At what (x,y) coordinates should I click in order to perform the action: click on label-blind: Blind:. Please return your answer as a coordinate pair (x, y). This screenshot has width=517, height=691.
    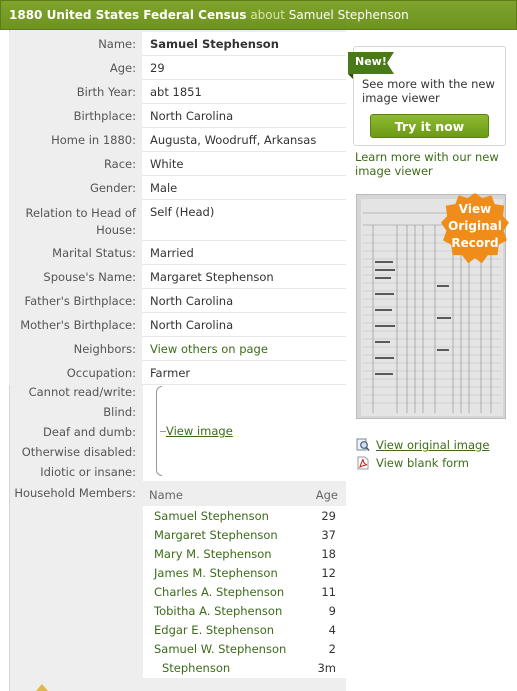
    Looking at the image, I should click on (119, 412).